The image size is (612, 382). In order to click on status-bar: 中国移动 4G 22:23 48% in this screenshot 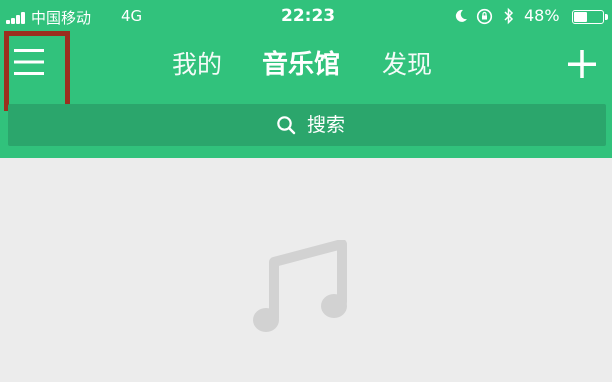, I will do `click(306, 16)`.